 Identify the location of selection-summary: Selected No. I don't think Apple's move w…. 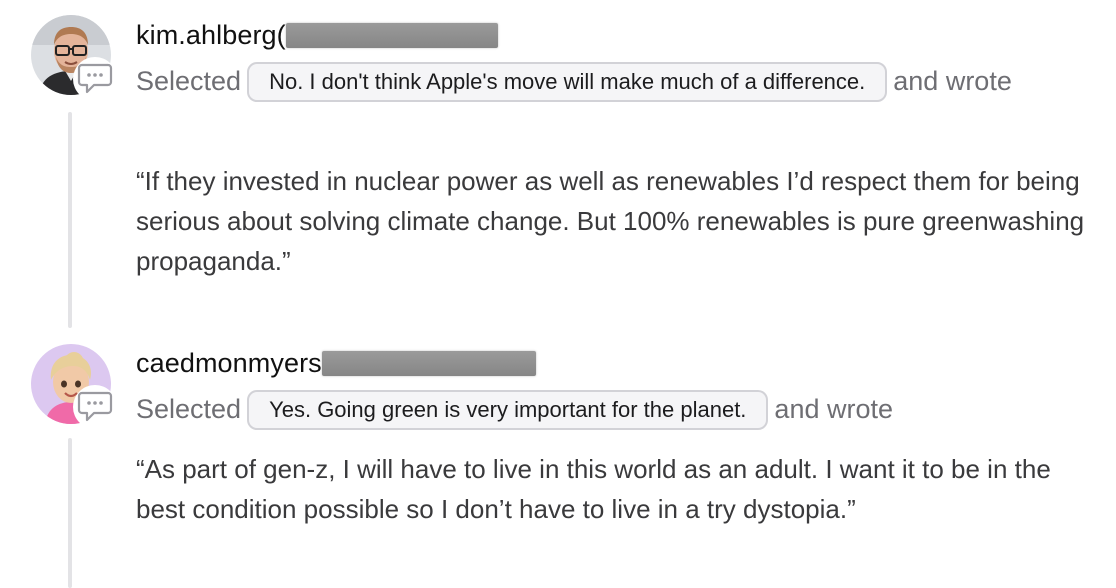
(616, 81).